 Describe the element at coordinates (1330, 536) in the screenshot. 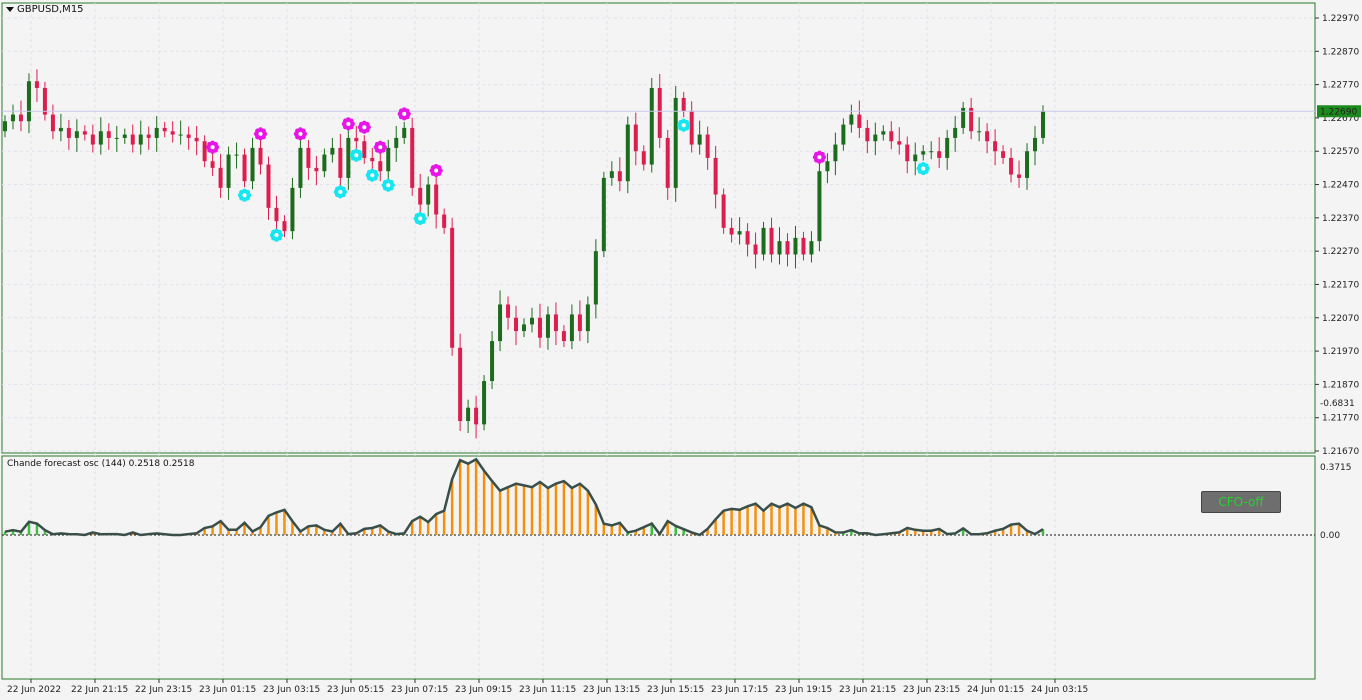

I see `osc-tick-label: 0.00` at that location.